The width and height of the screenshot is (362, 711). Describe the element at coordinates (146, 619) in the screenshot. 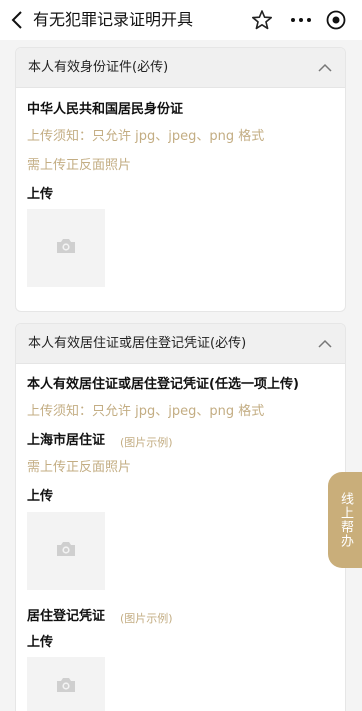

I see `registration-certificate-example-link: (图片示例)` at that location.